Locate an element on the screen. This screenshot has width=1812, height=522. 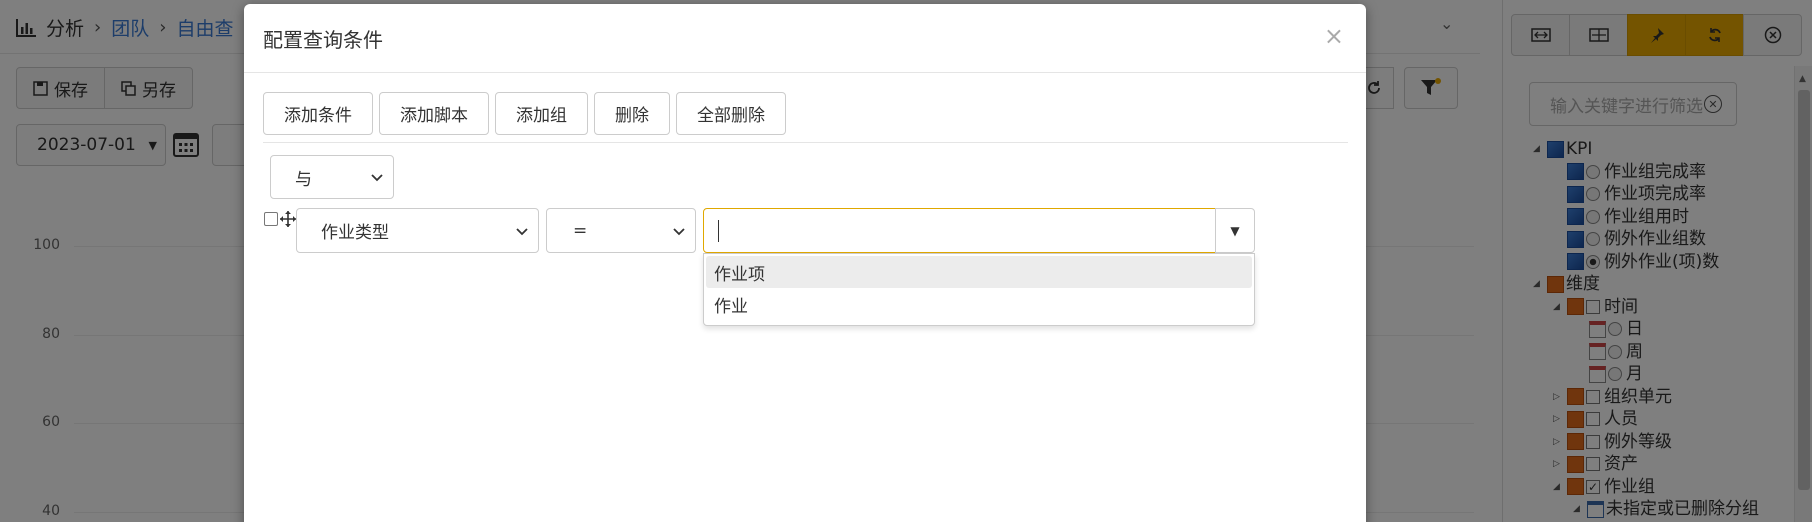
add-group-button: 添加组 is located at coordinates (541, 113).